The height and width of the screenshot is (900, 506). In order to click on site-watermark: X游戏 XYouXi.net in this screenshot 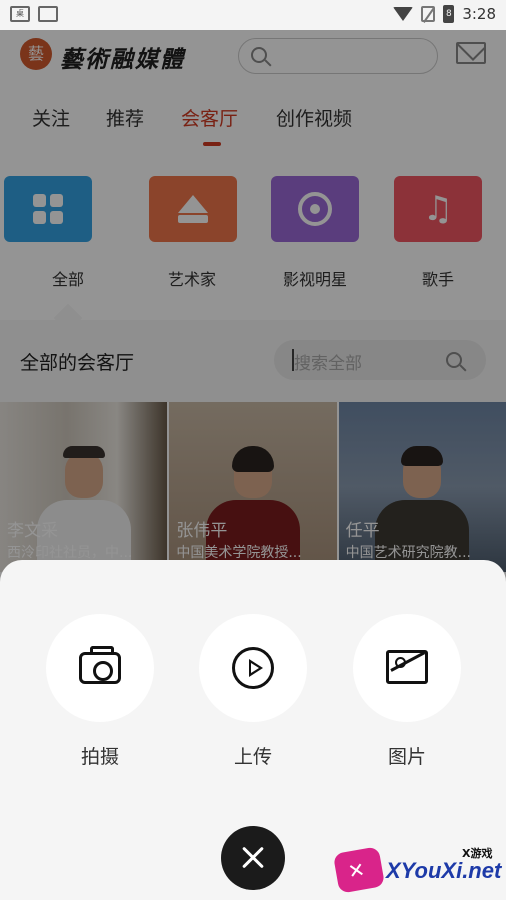, I will do `click(417, 869)`.